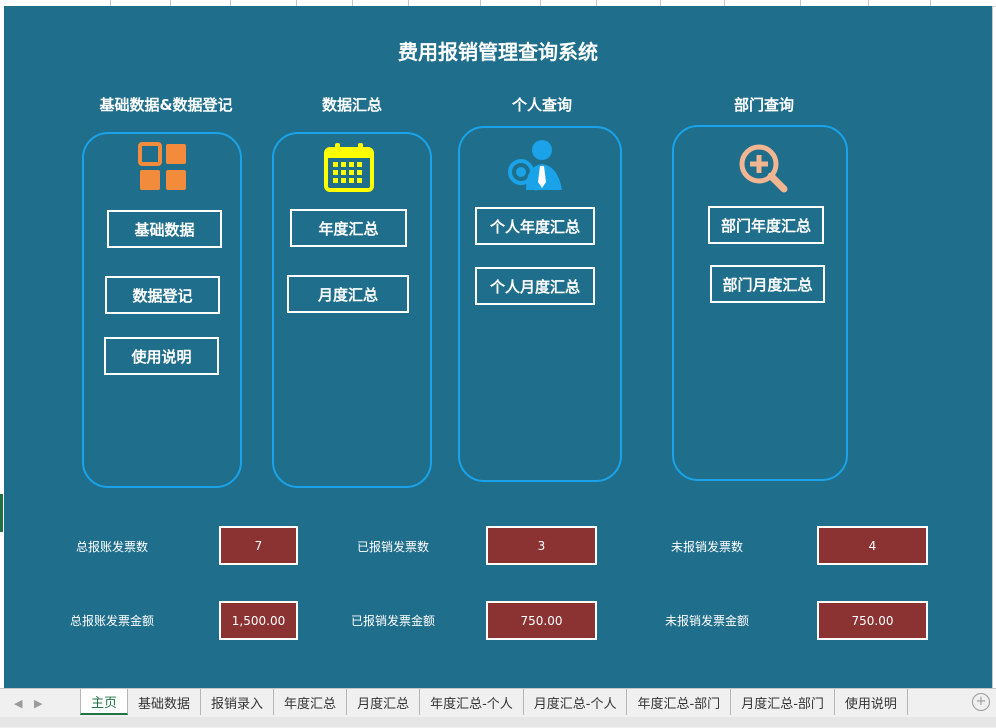 The image size is (996, 728). I want to click on tab-usage-guide: 使用说明, so click(871, 702).